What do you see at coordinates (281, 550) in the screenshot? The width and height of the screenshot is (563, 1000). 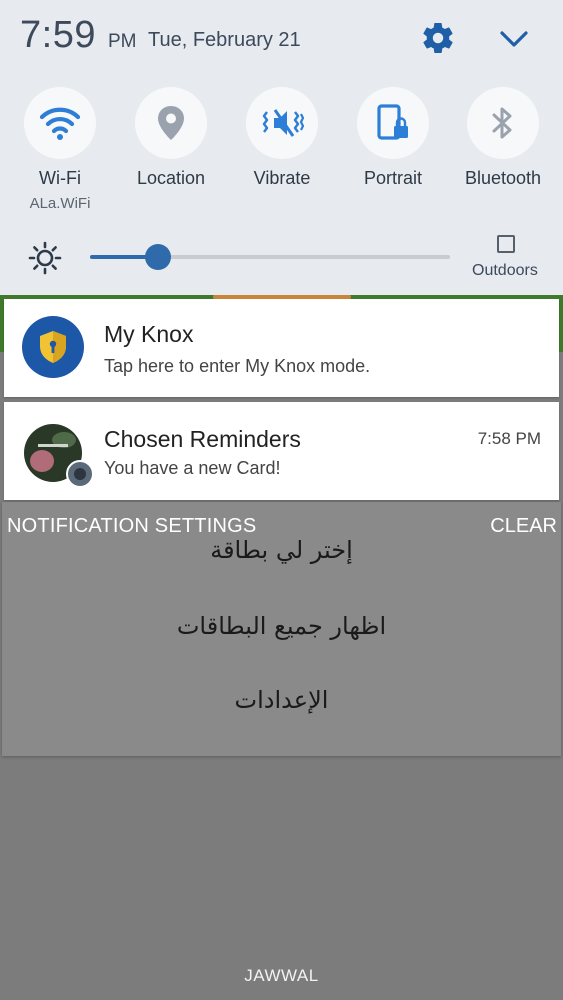 I see `menu-item-pick-card: إختر لي بطاقة` at bounding box center [281, 550].